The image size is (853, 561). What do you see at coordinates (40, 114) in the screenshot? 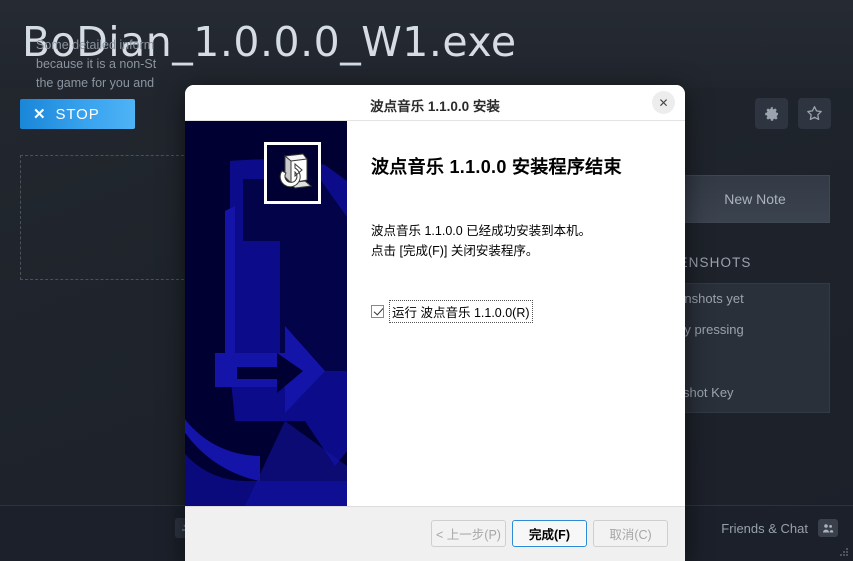
I see `close-x-icon: ✕` at bounding box center [40, 114].